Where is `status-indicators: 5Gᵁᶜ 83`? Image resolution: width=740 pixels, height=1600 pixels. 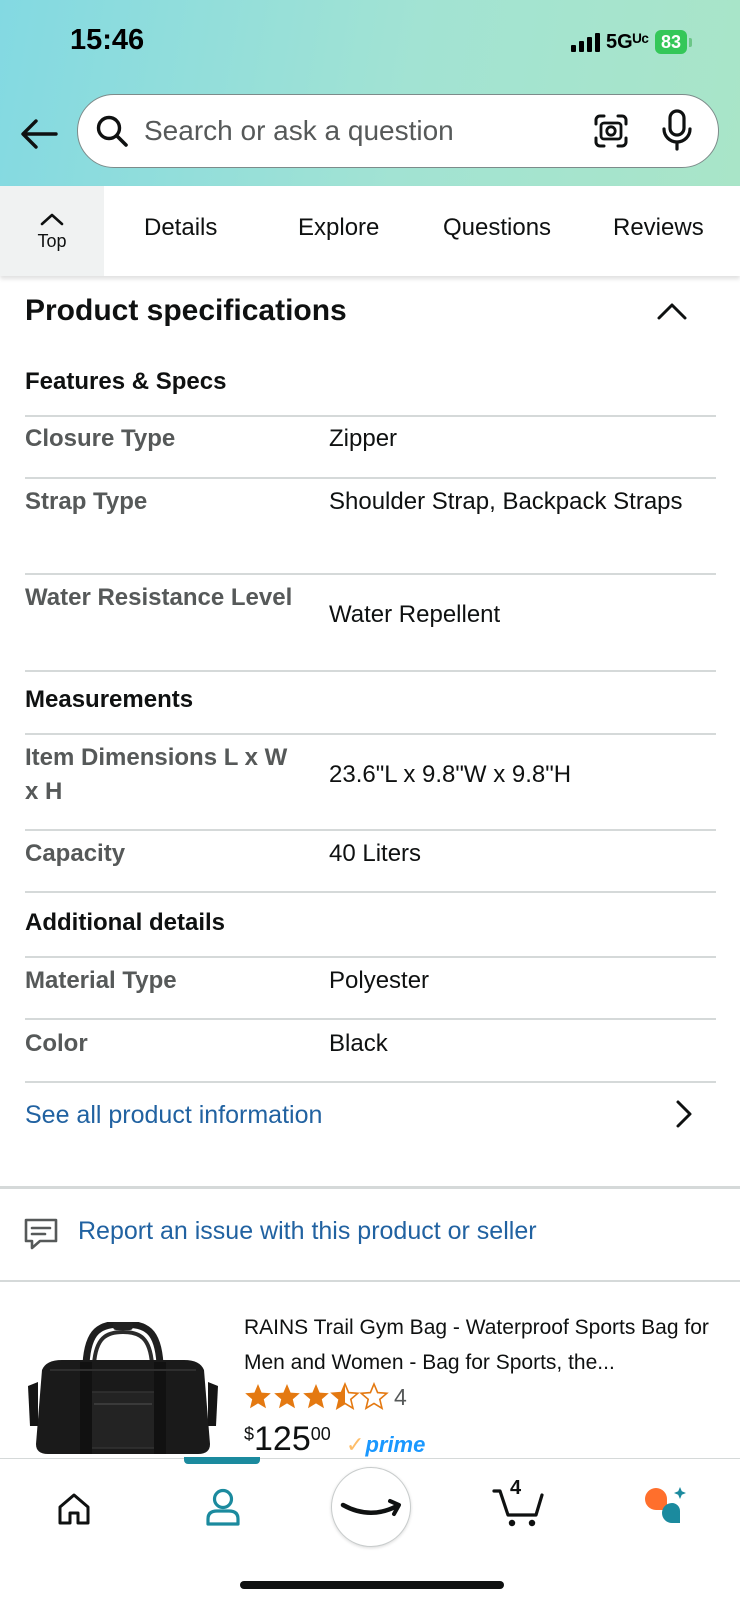 status-indicators: 5Gᵁᶜ 83 is located at coordinates (631, 42).